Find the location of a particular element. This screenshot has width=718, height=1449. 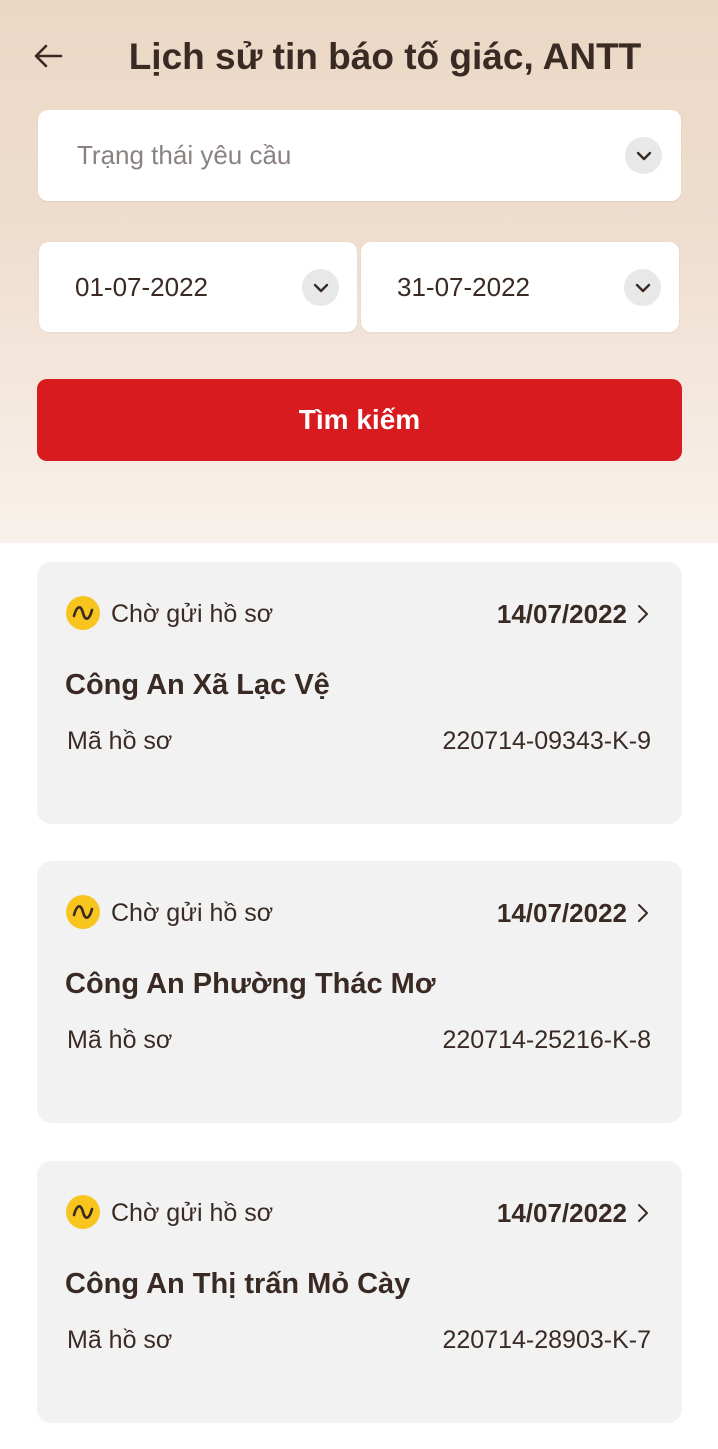

date-to-picker: 31-07-2022 is located at coordinates (520, 287).